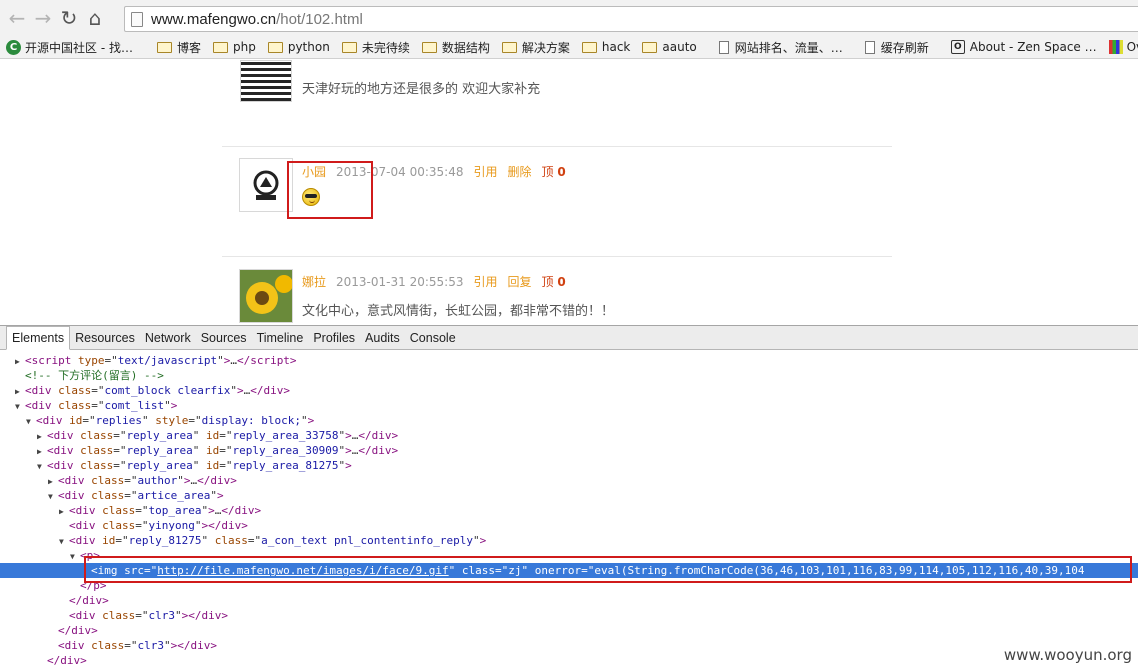  Describe the element at coordinates (631, 19) in the screenshot. I see `address-bar: www.mafengwo.cn/hot/102.html` at that location.